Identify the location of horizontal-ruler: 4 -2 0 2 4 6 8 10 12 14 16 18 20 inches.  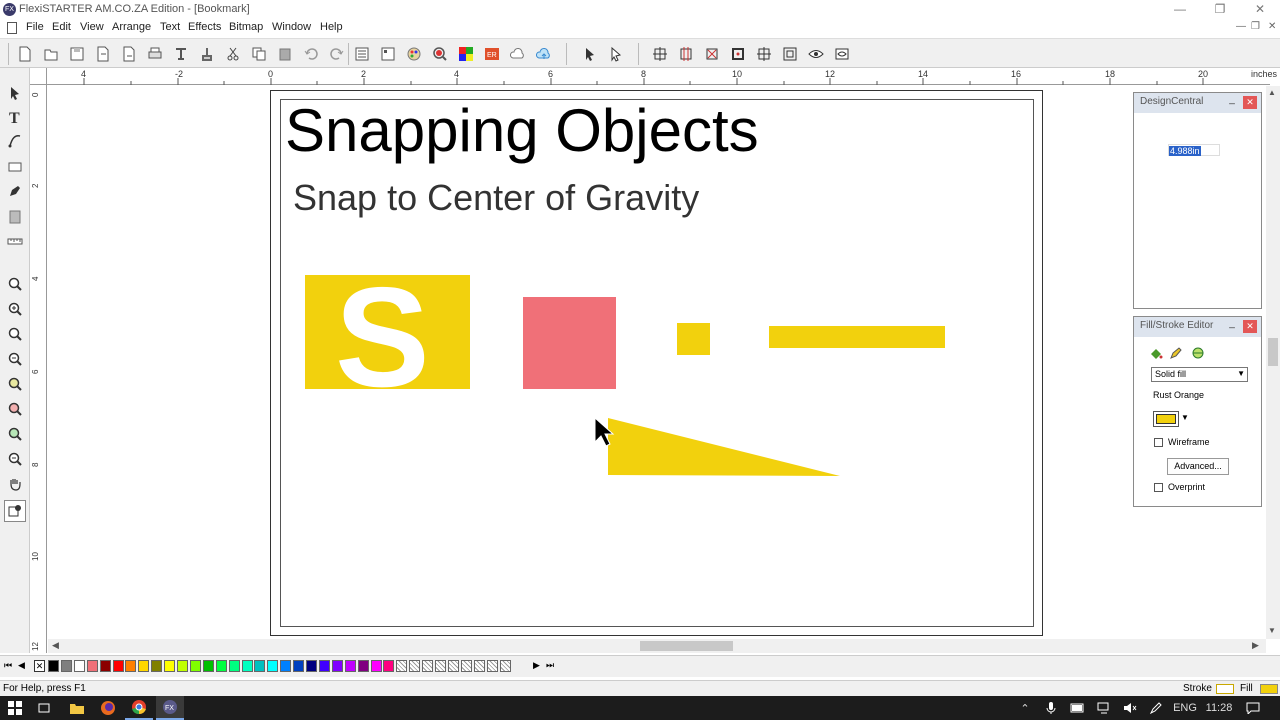
(662, 76).